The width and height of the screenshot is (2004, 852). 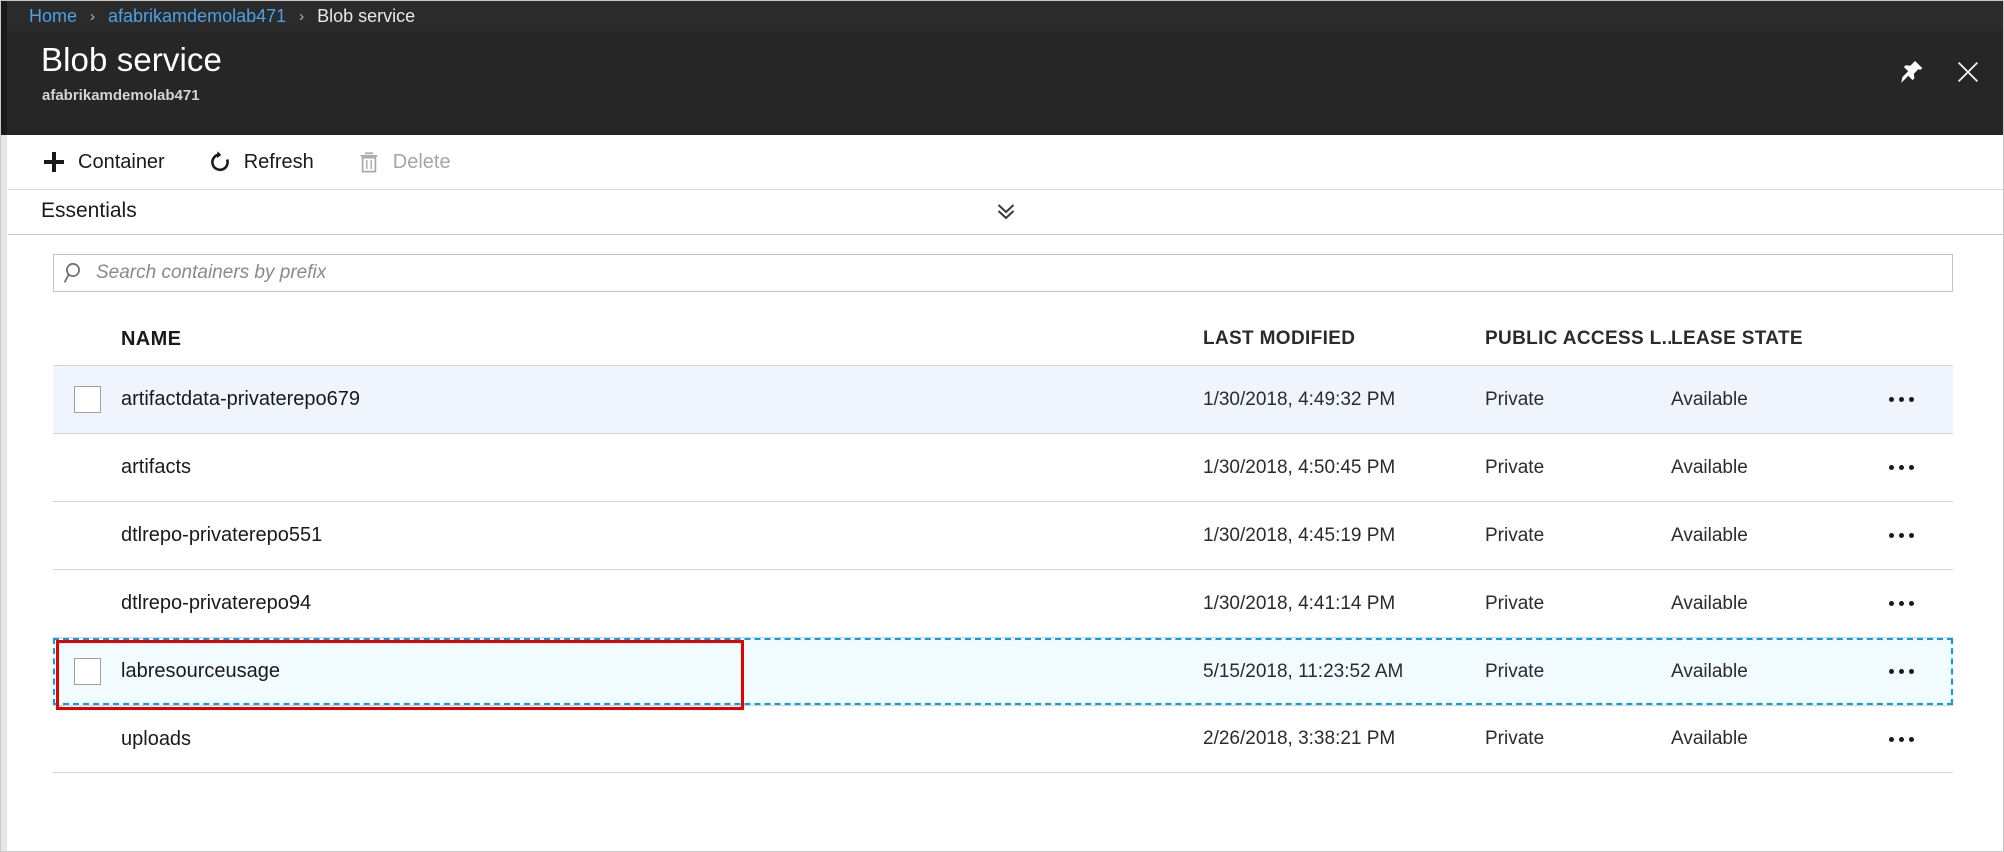 I want to click on cell-last-modified: 5/15/2018, 11:23:52 AM, so click(x=1303, y=671).